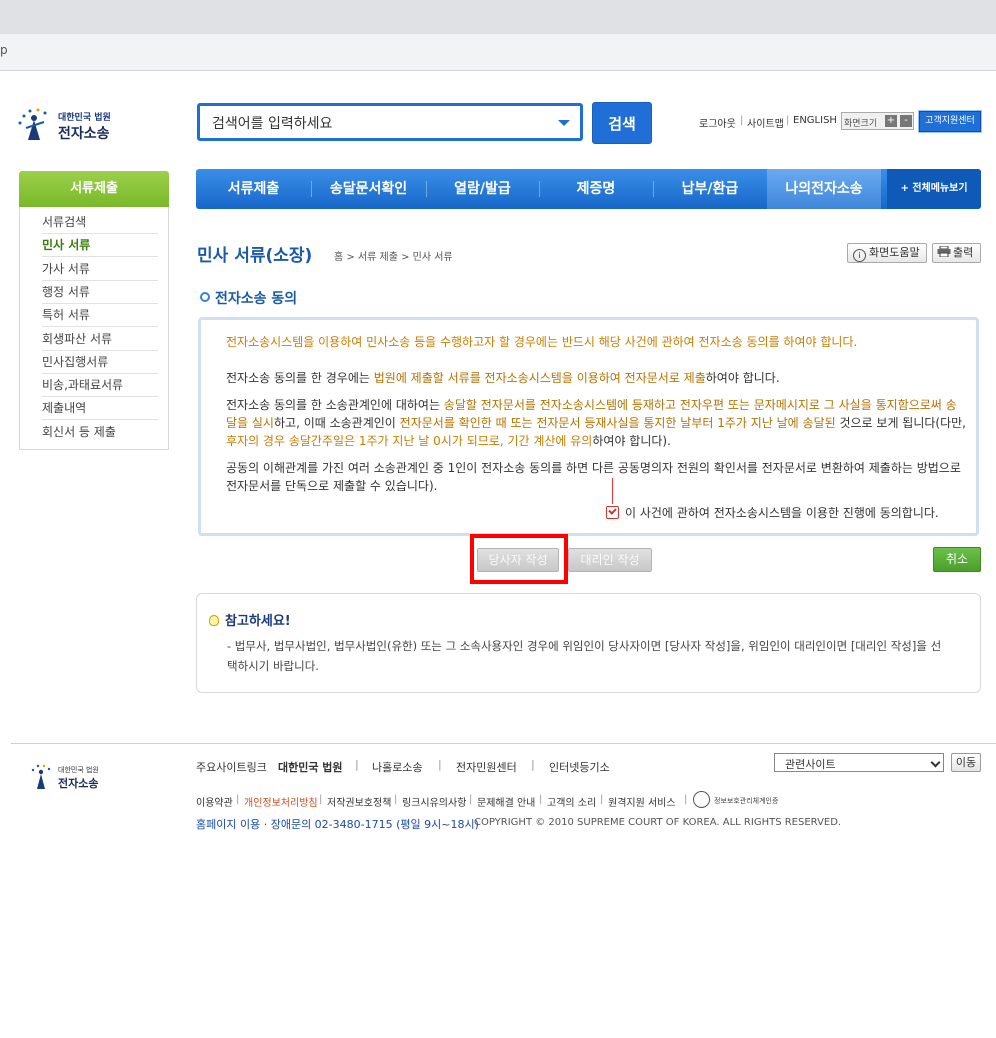 The width and height of the screenshot is (996, 1038). Describe the element at coordinates (281, 801) in the screenshot. I see `privacy-link: 개인정보처리방침` at that location.